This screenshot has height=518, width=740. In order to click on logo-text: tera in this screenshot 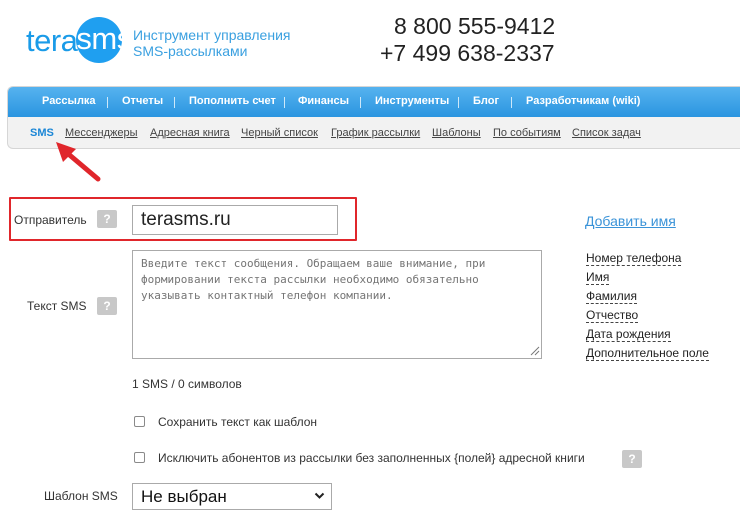, I will do `click(52, 40)`.